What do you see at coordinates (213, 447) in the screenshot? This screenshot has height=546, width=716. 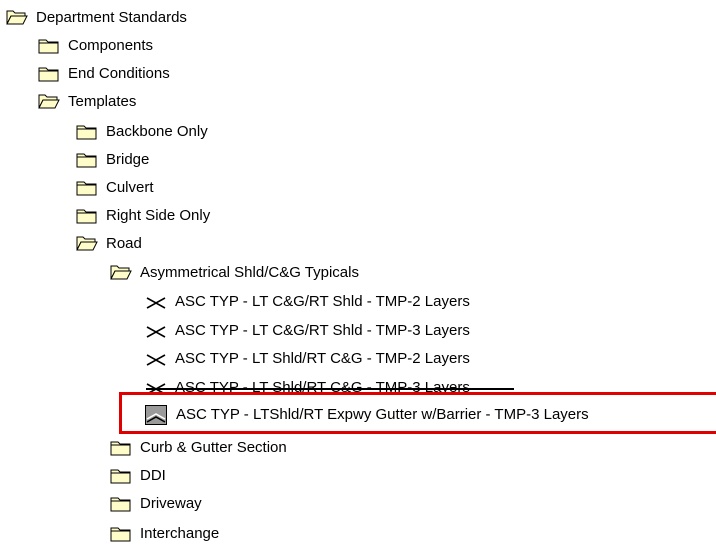 I see `tree-node-label: Curb & Gutter Section` at bounding box center [213, 447].